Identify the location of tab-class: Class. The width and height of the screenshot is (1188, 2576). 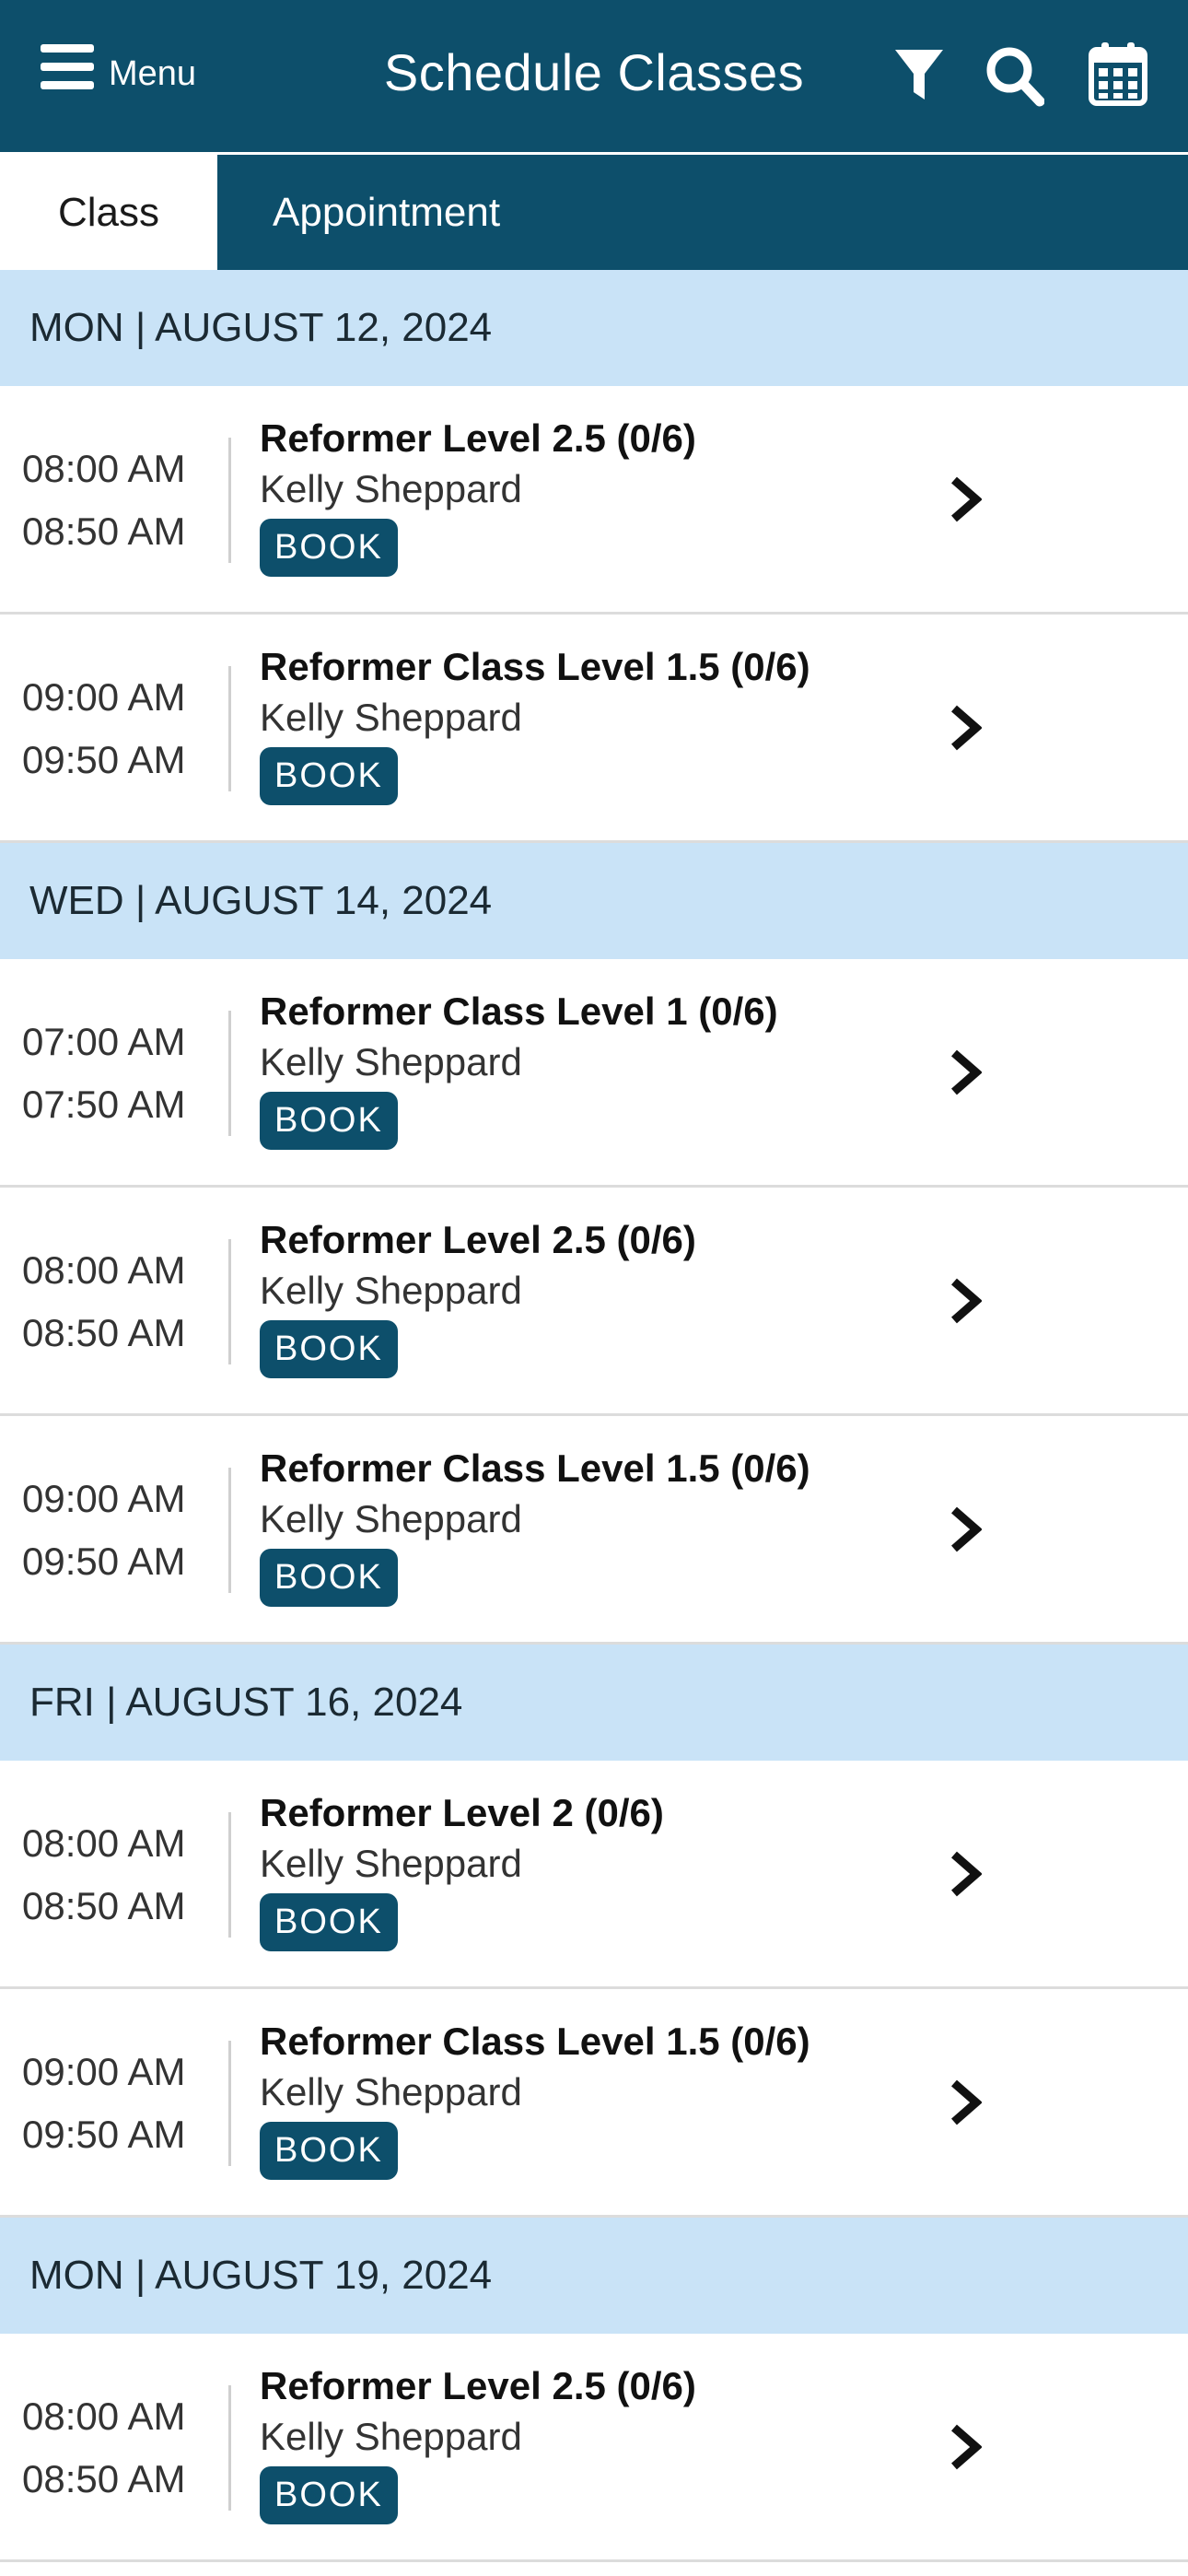
(108, 212).